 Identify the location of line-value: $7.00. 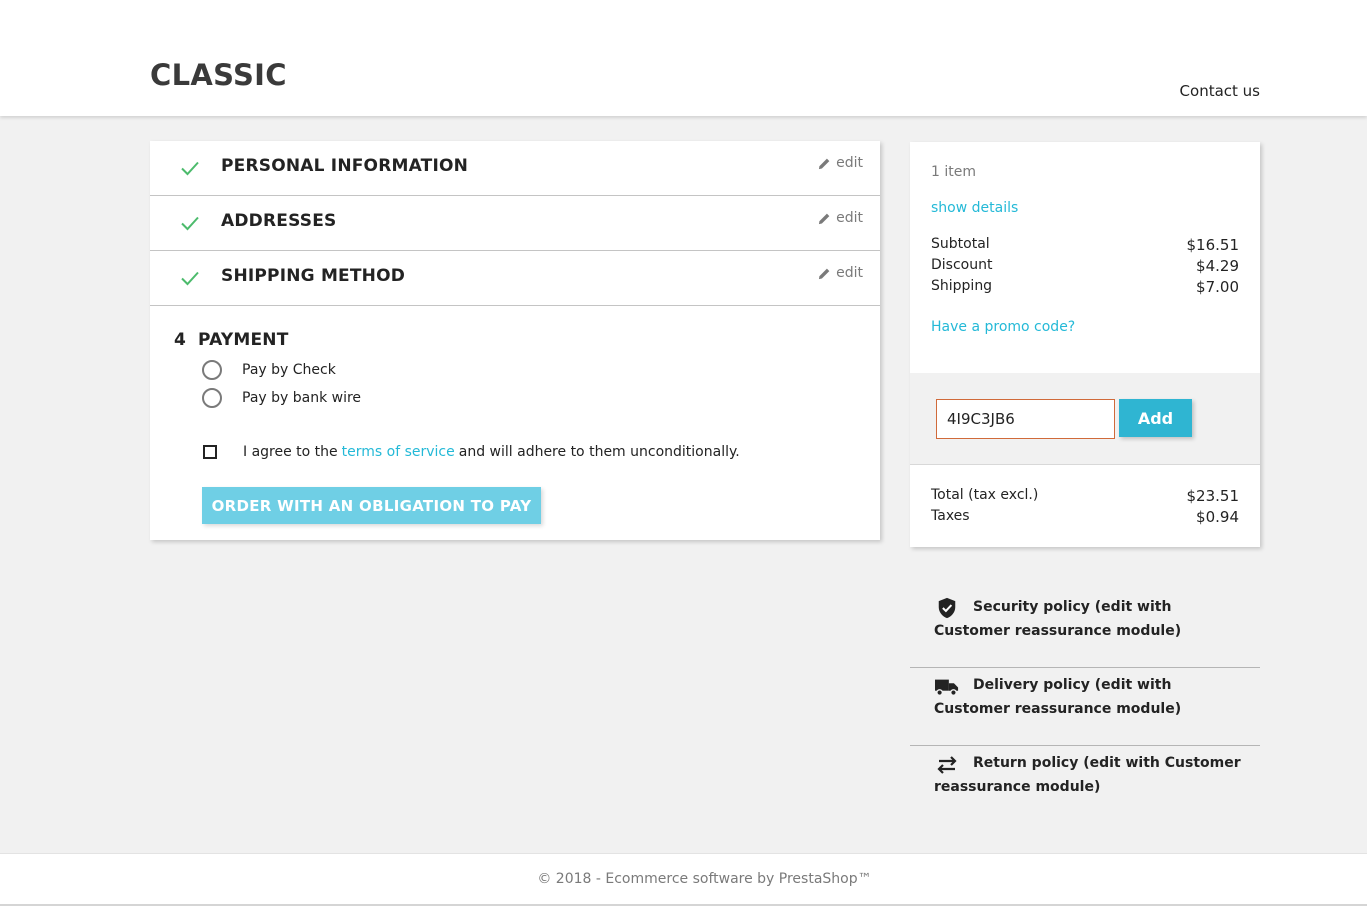
(1217, 287).